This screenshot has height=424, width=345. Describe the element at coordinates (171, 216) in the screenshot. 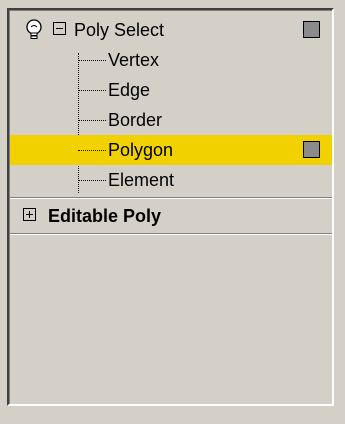

I see `stack-item-editable-poly: Editable Poly` at that location.